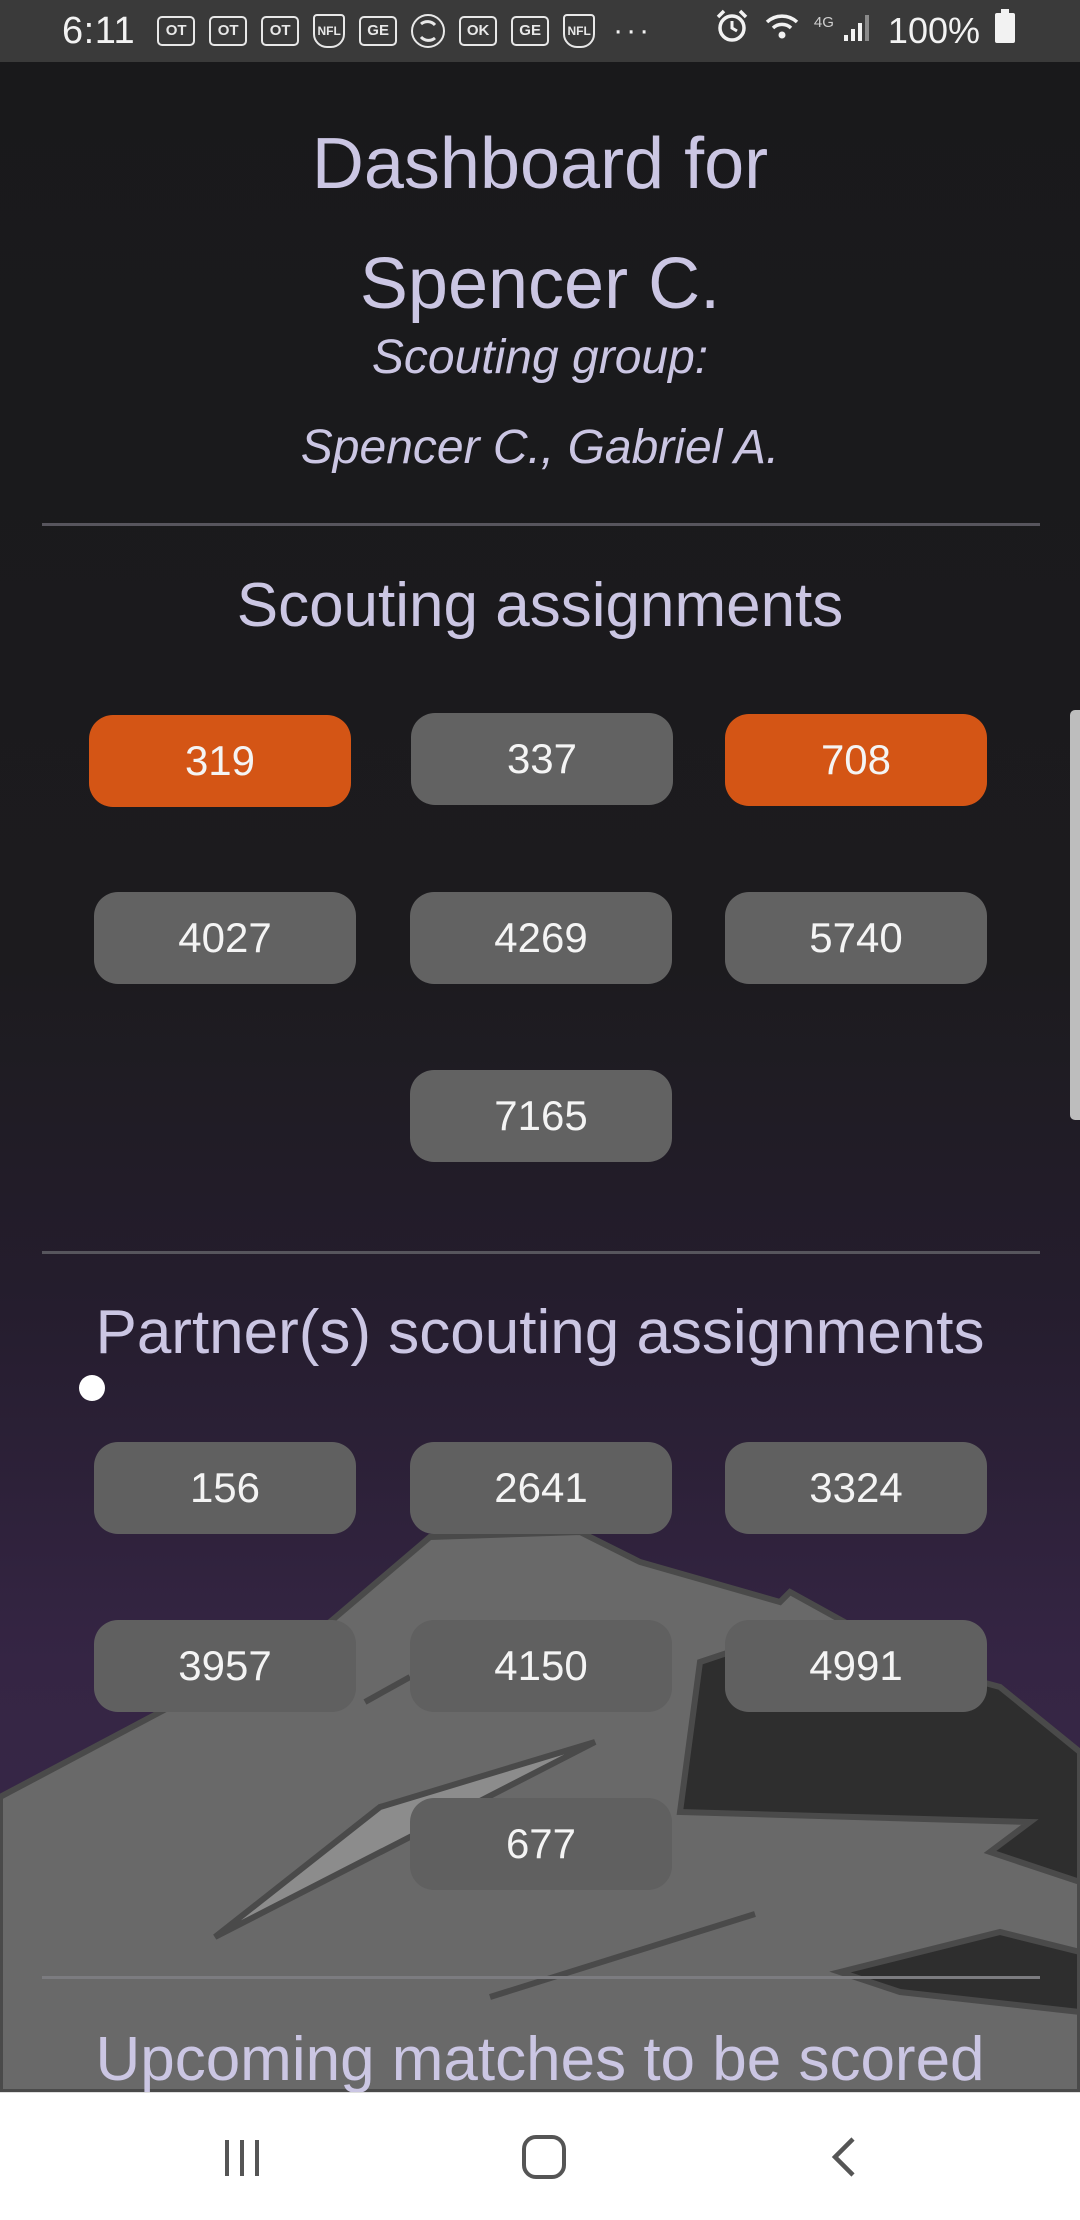 This screenshot has height=2220, width=1080. I want to click on dashboard-title: Dashboard for, so click(540, 164).